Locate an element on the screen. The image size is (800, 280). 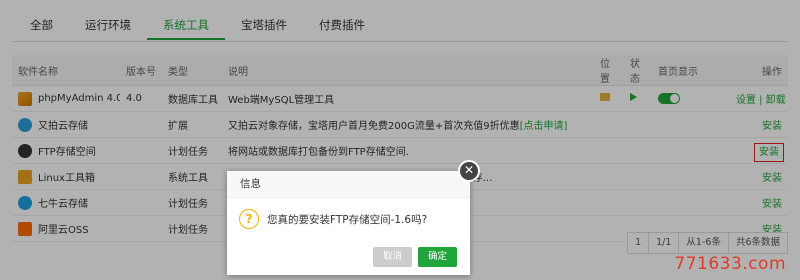
dialog-title: 信息 is located at coordinates (348, 184).